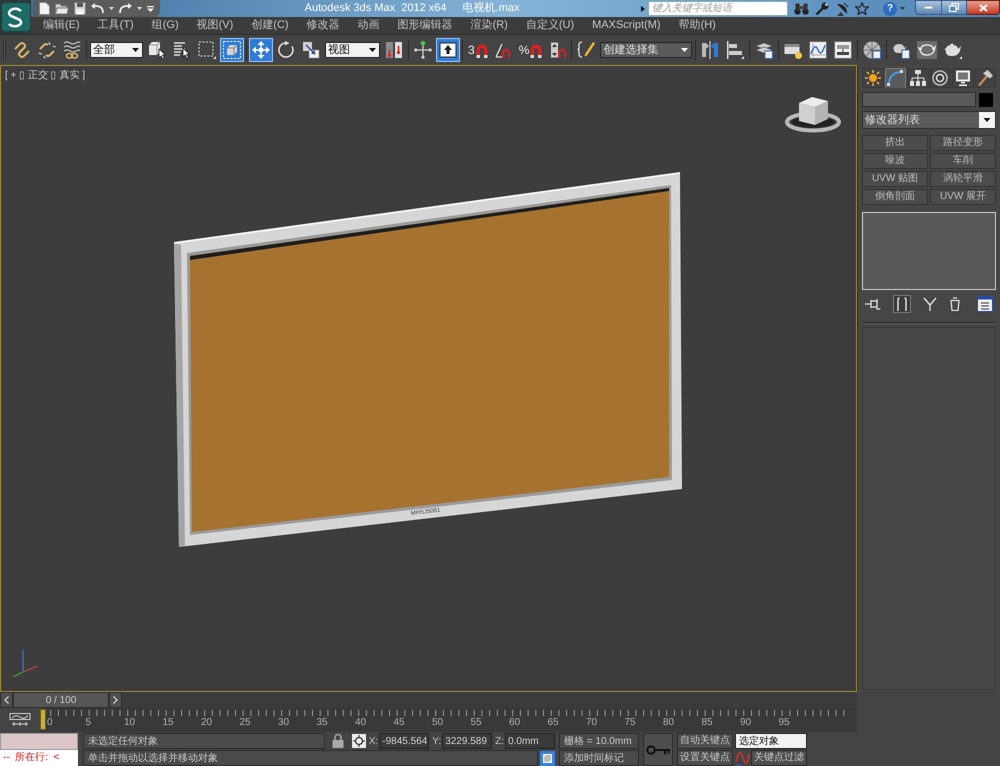 The image size is (1000, 766). Describe the element at coordinates (514, 723) in the screenshot. I see `frame-number: 60` at that location.